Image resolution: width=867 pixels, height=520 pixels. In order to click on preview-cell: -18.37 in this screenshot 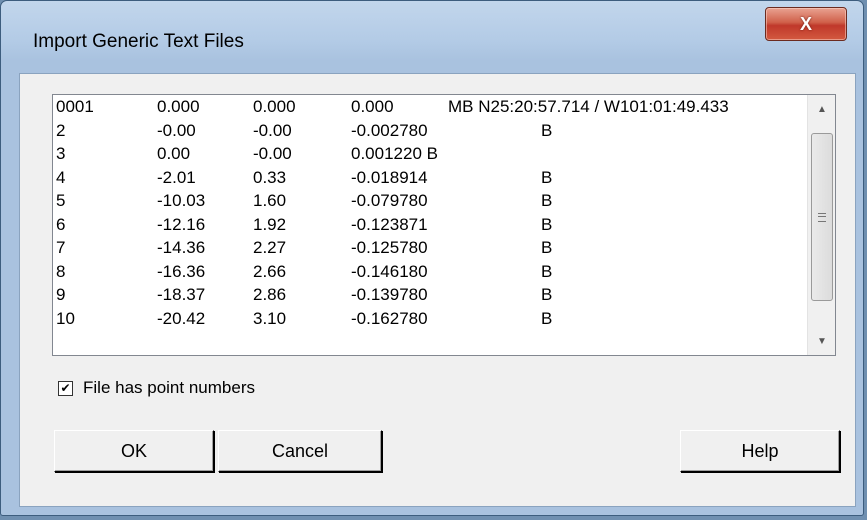, I will do `click(181, 294)`.